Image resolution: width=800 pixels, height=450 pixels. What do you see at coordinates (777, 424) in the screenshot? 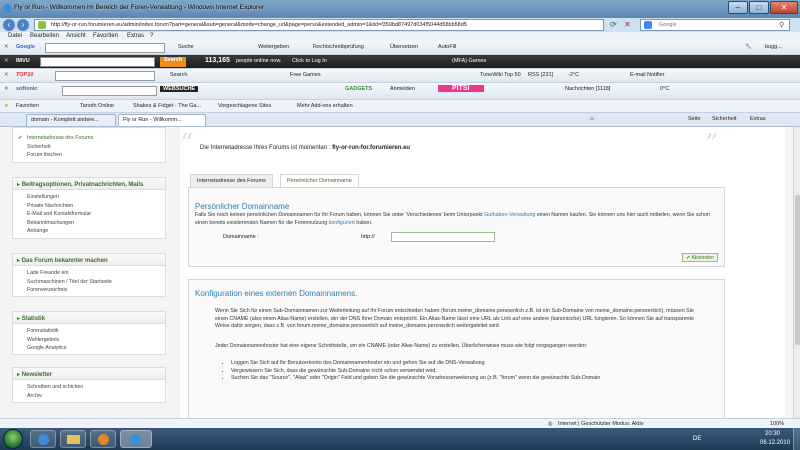
I see `zoom-level: 100%` at bounding box center [777, 424].